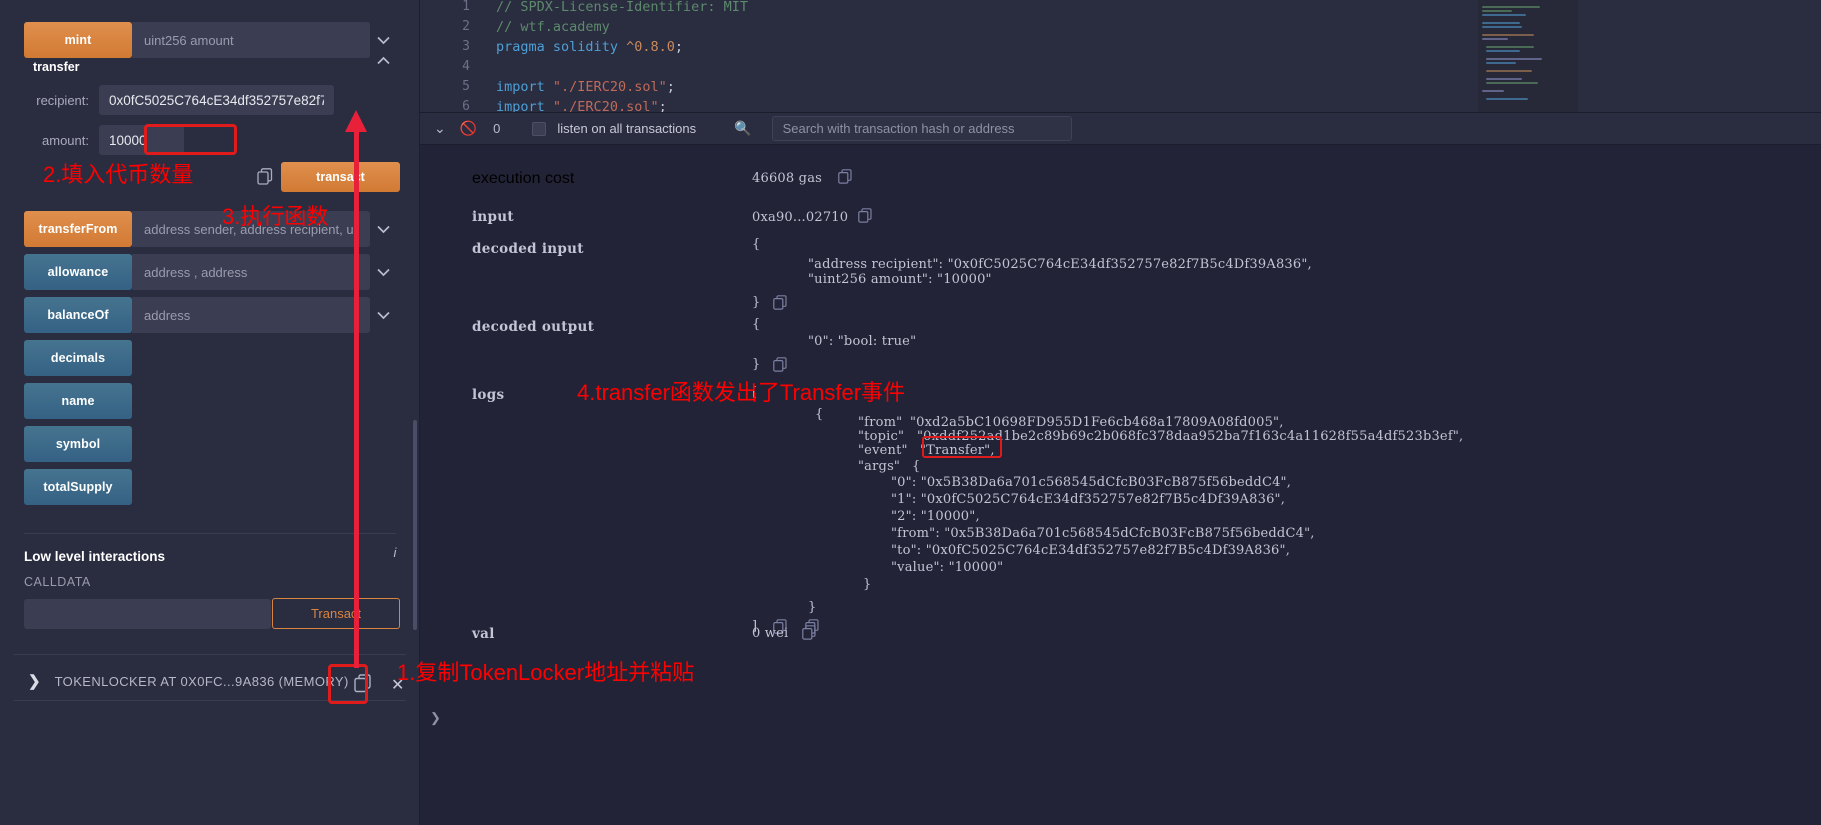 The height and width of the screenshot is (825, 1821). Describe the element at coordinates (336, 613) in the screenshot. I see `low-level-transact-button: Transact` at that location.